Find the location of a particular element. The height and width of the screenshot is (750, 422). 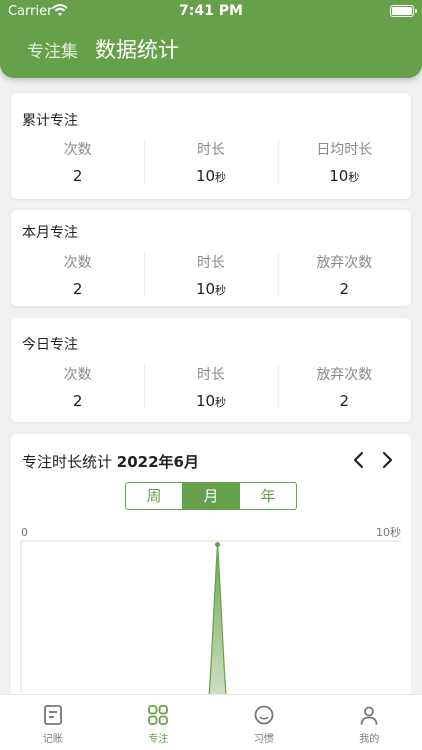

battery-icon is located at coordinates (403, 11).